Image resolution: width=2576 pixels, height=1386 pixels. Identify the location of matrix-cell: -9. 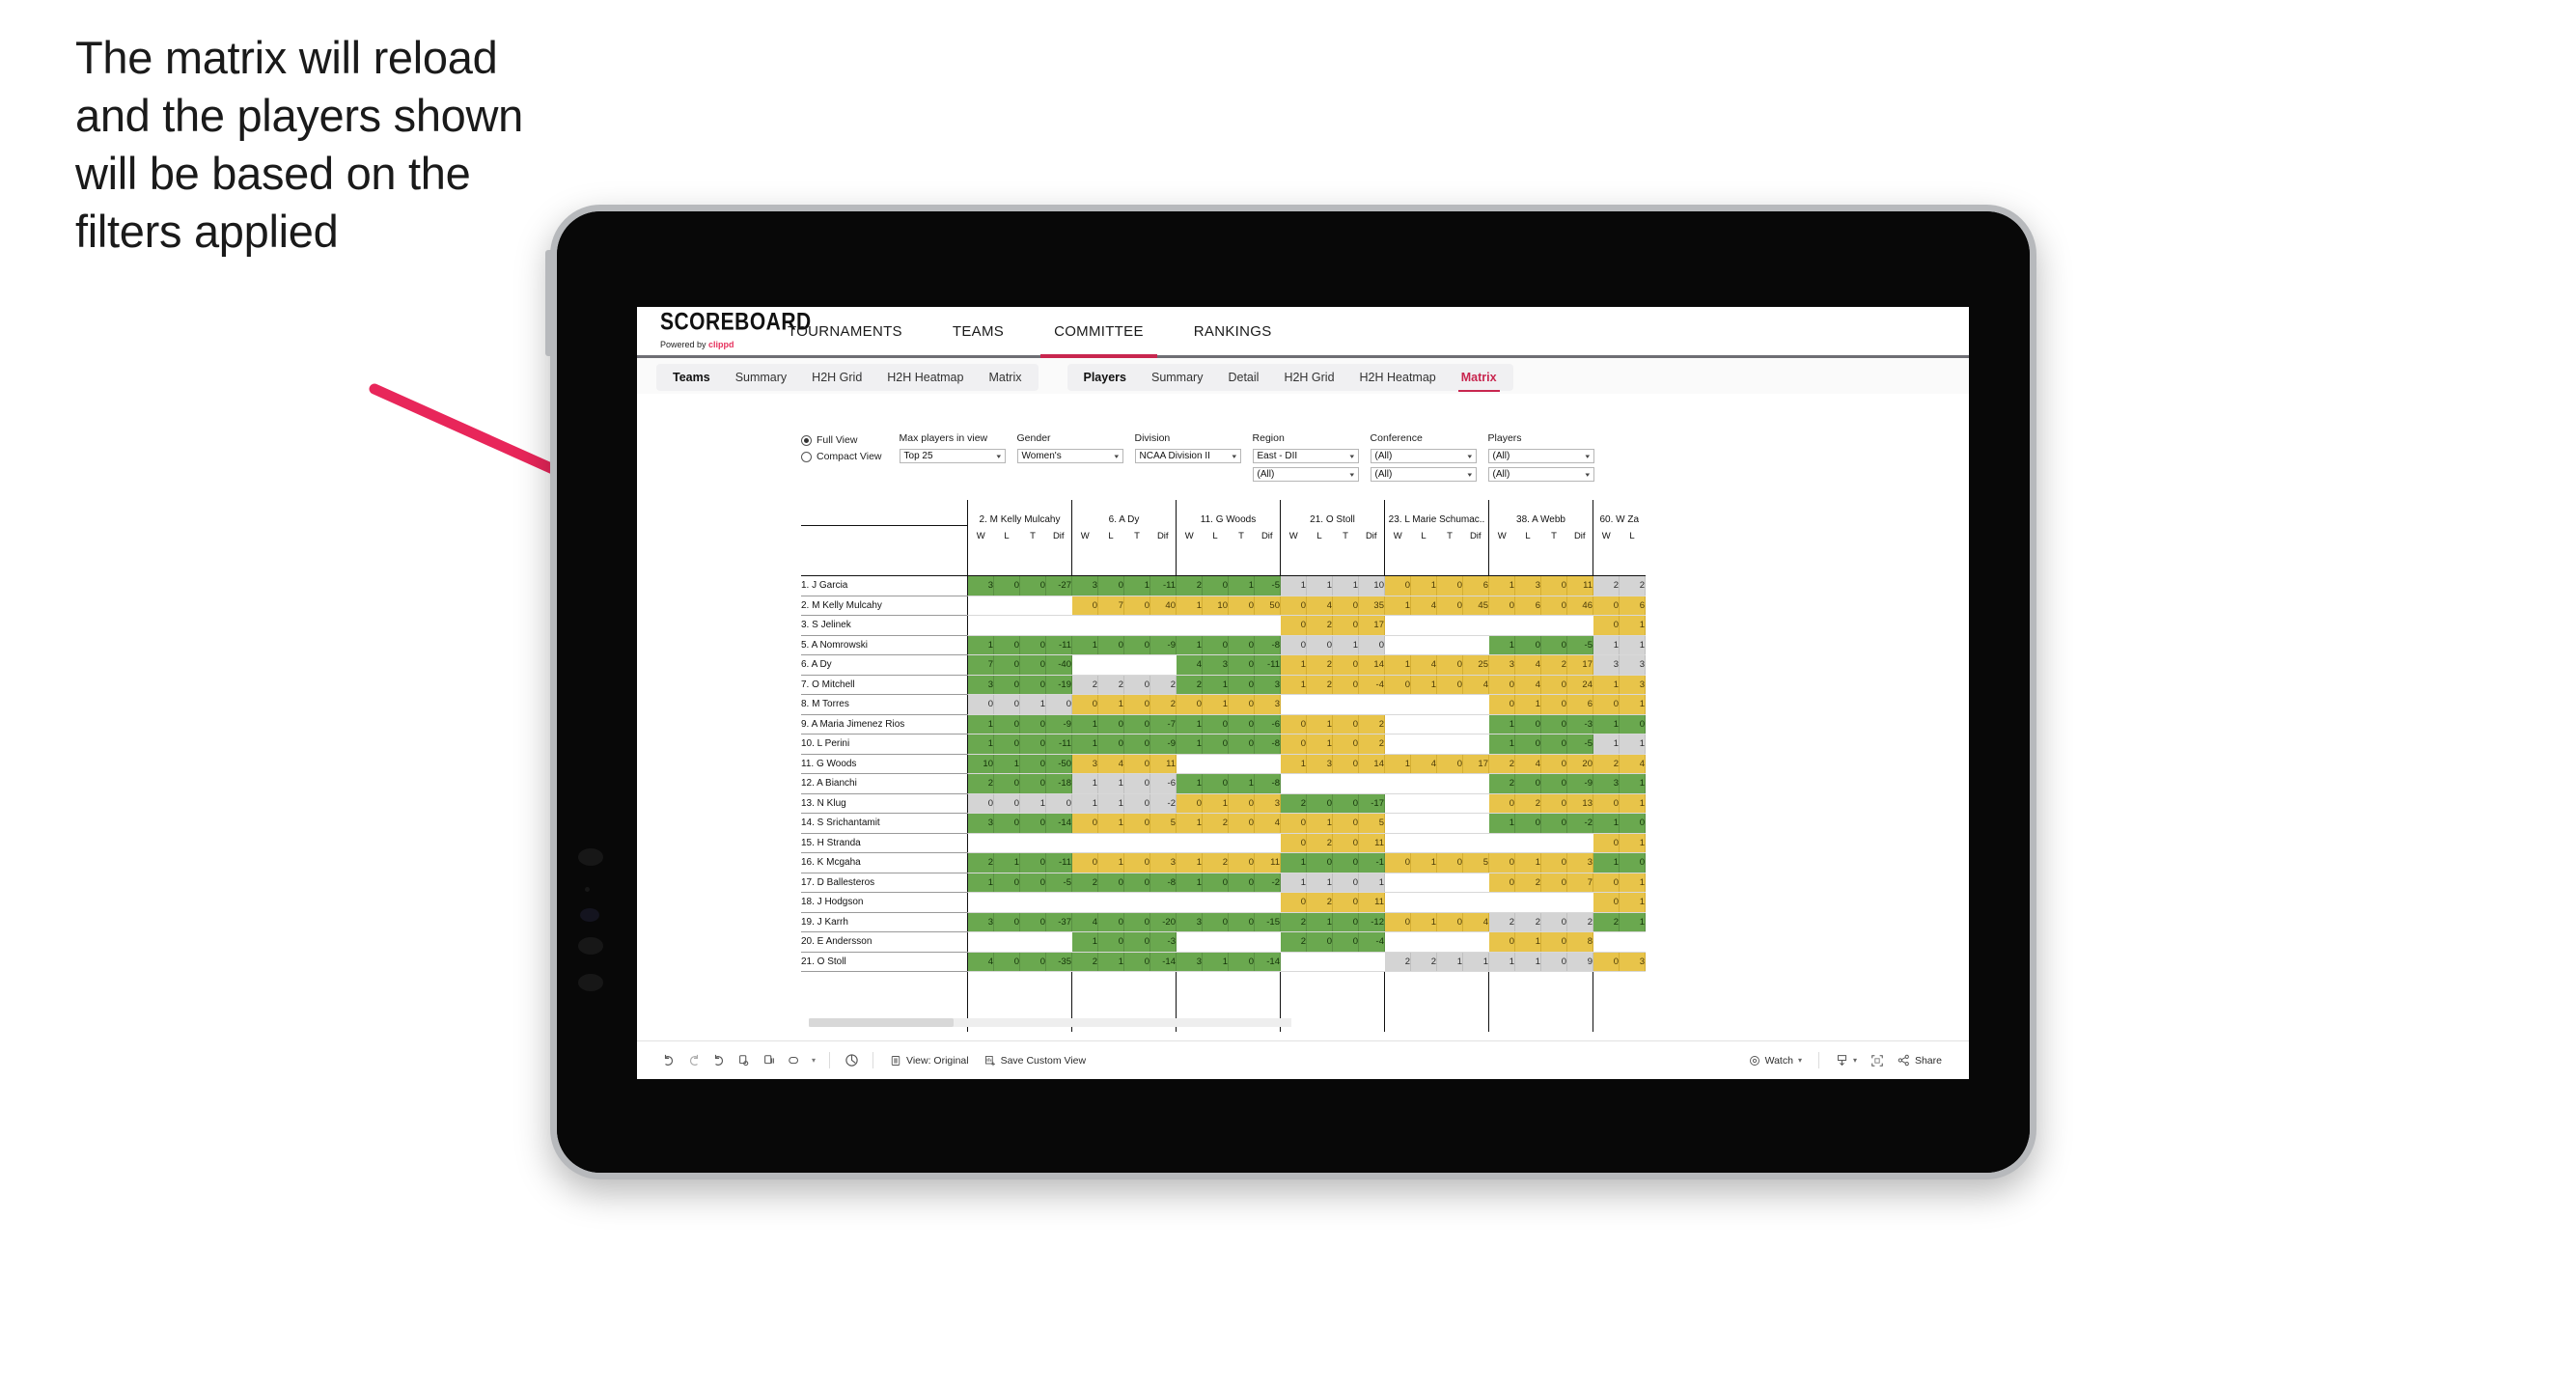
(1058, 725).